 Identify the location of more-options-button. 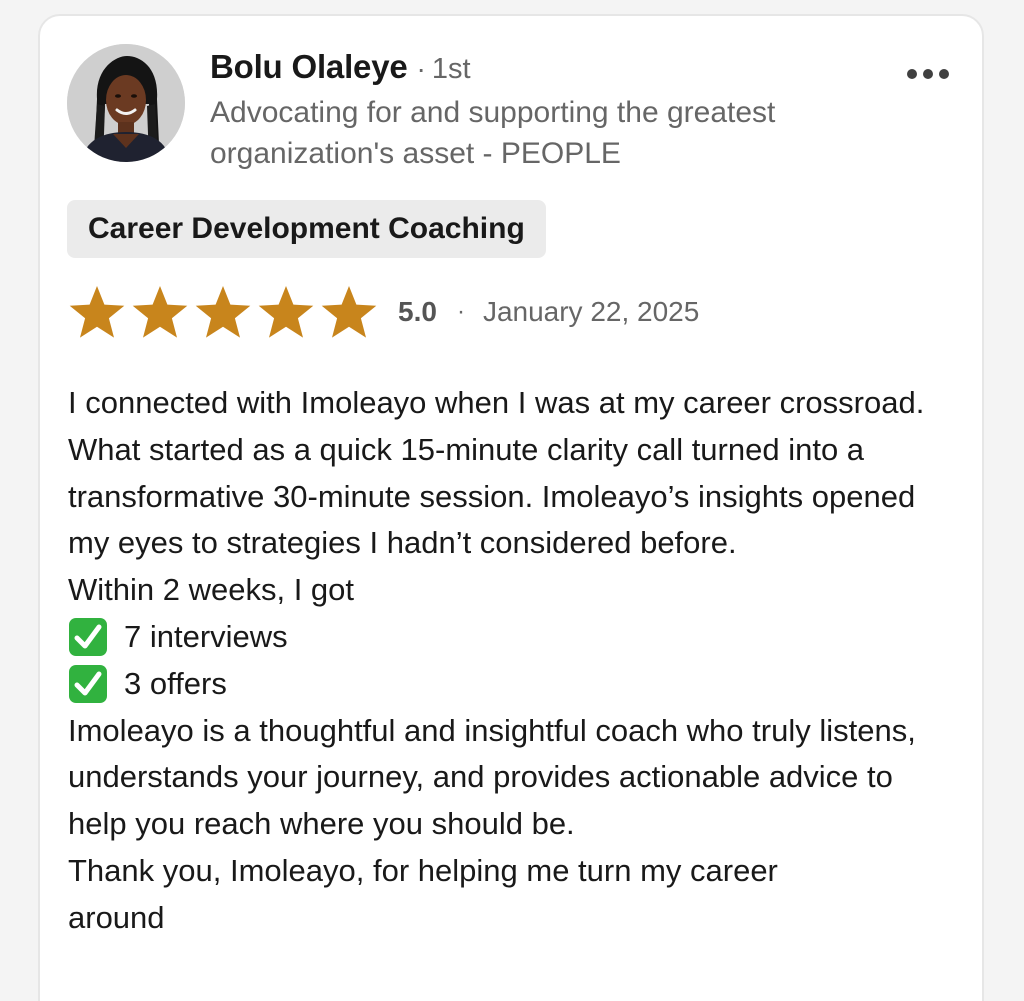
(928, 74).